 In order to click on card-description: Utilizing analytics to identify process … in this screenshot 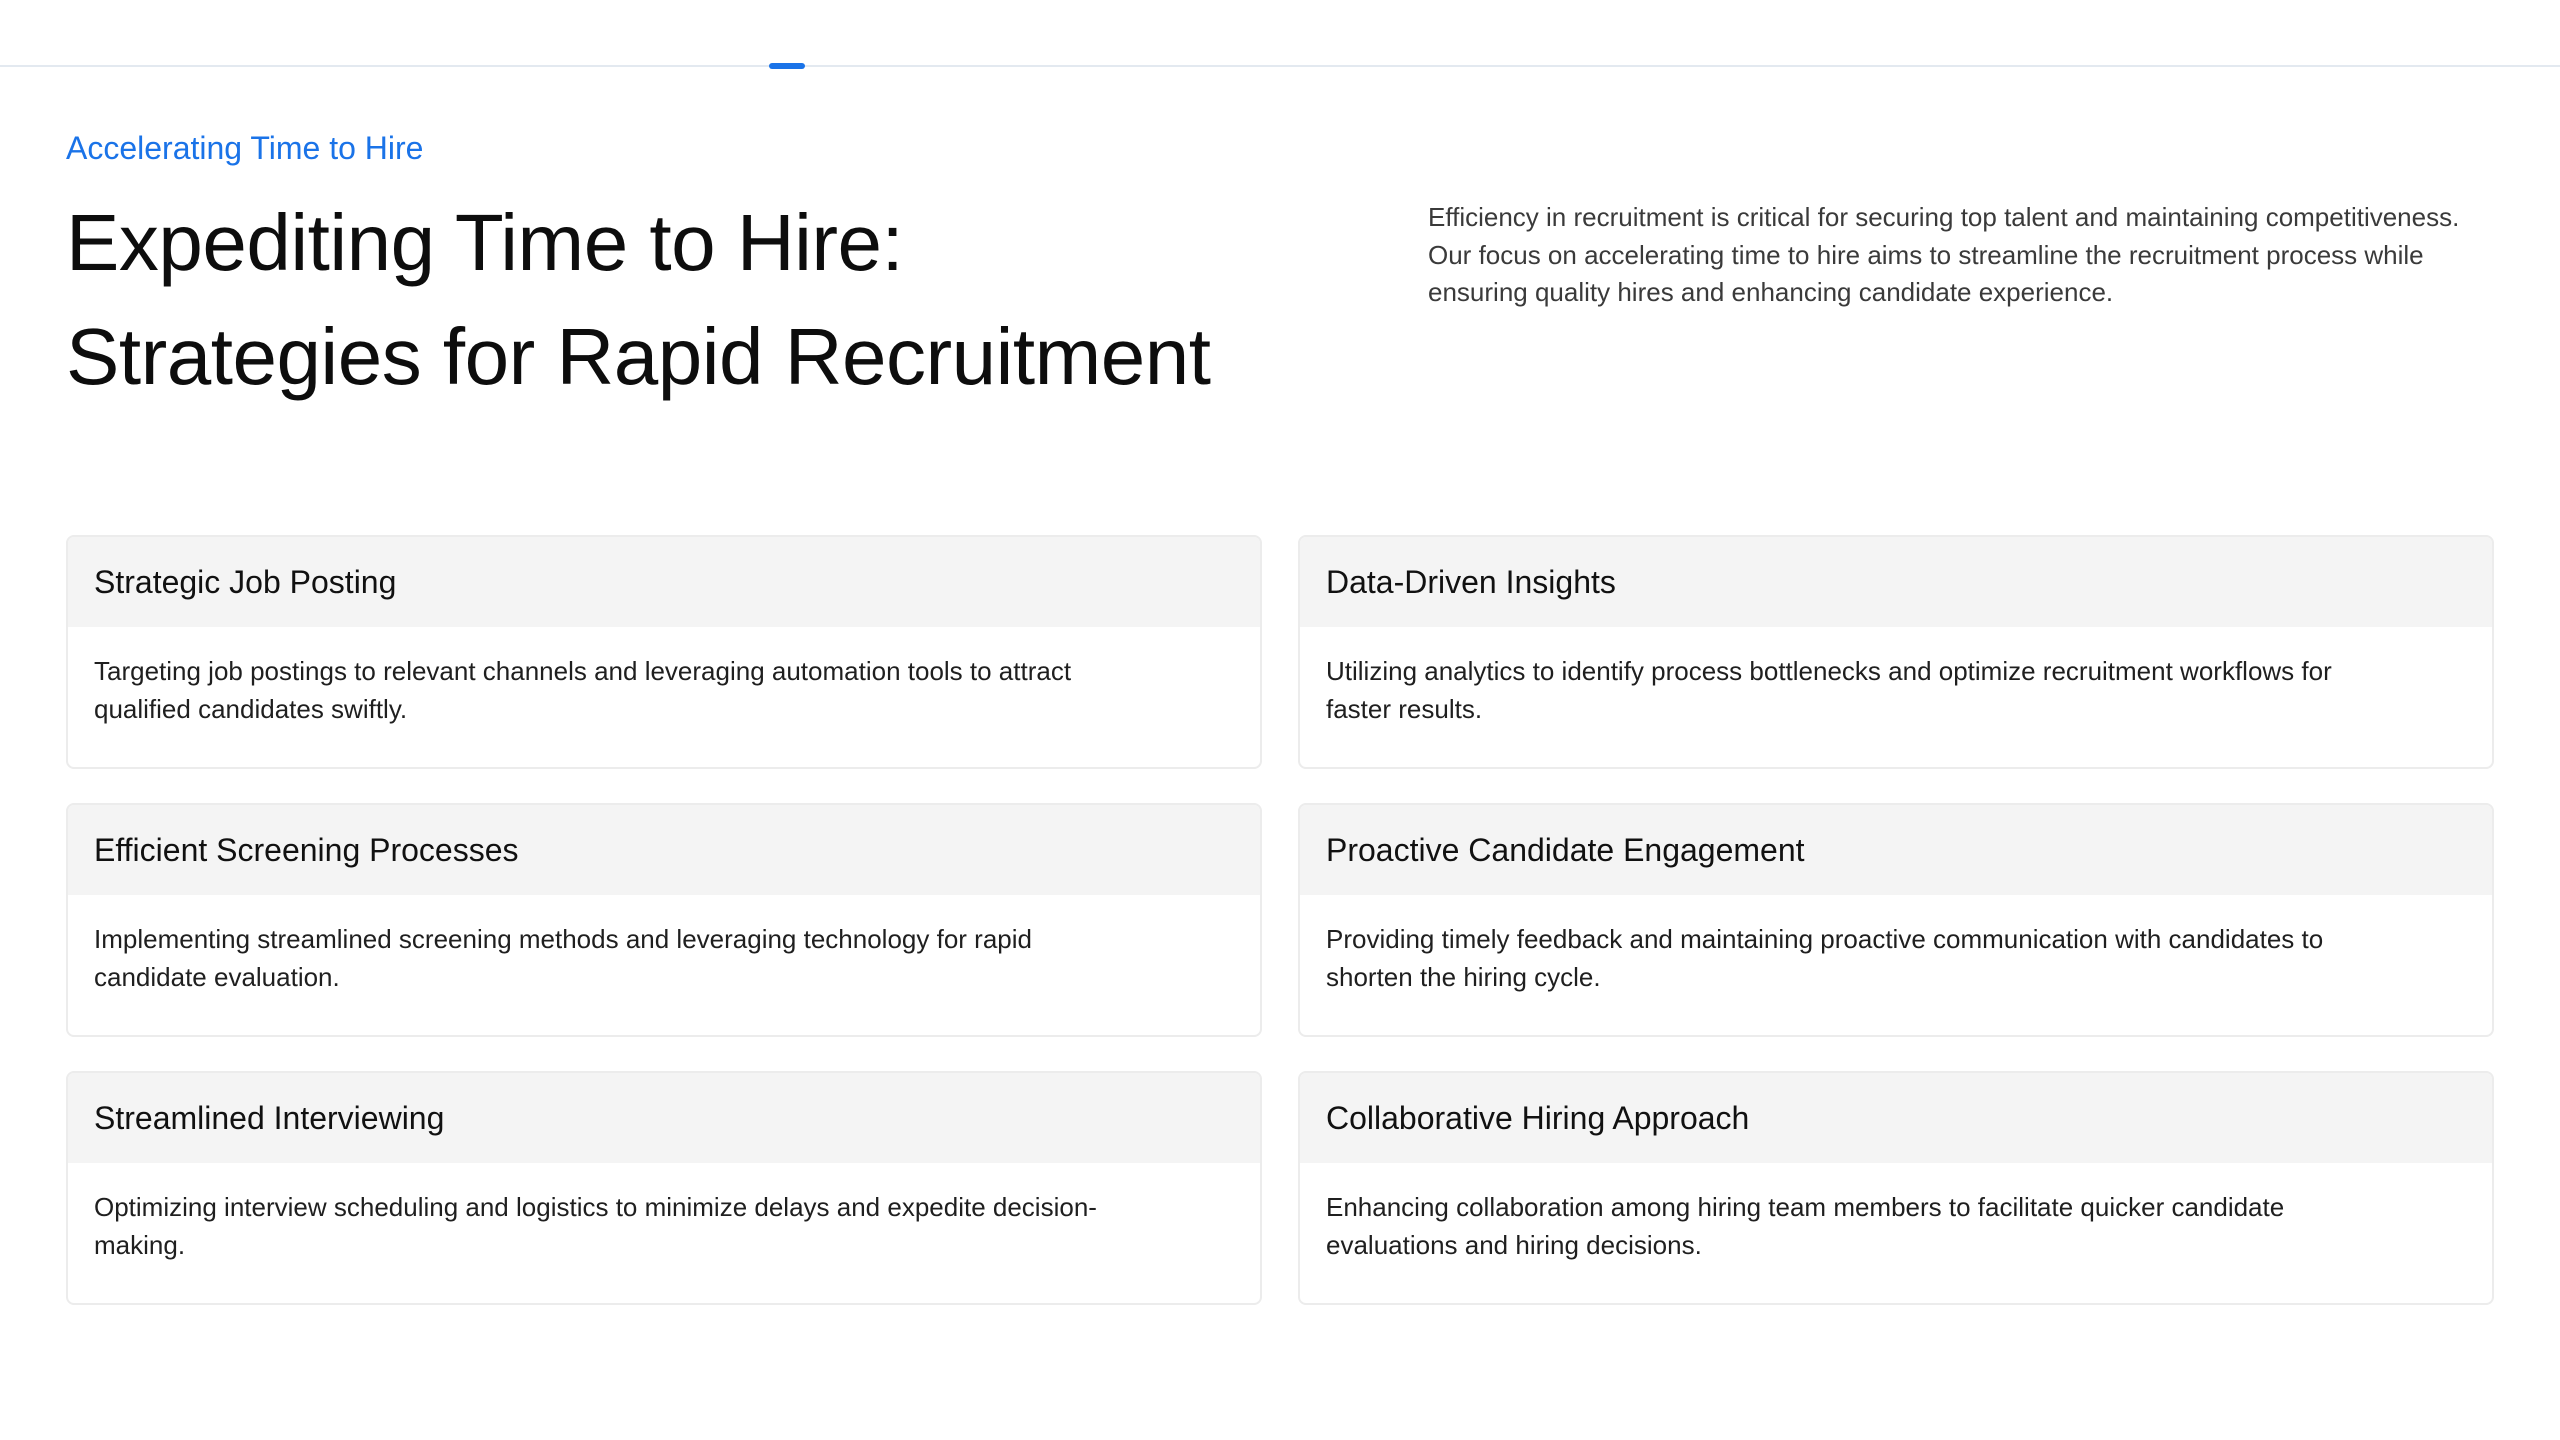, I will do `click(1829, 690)`.